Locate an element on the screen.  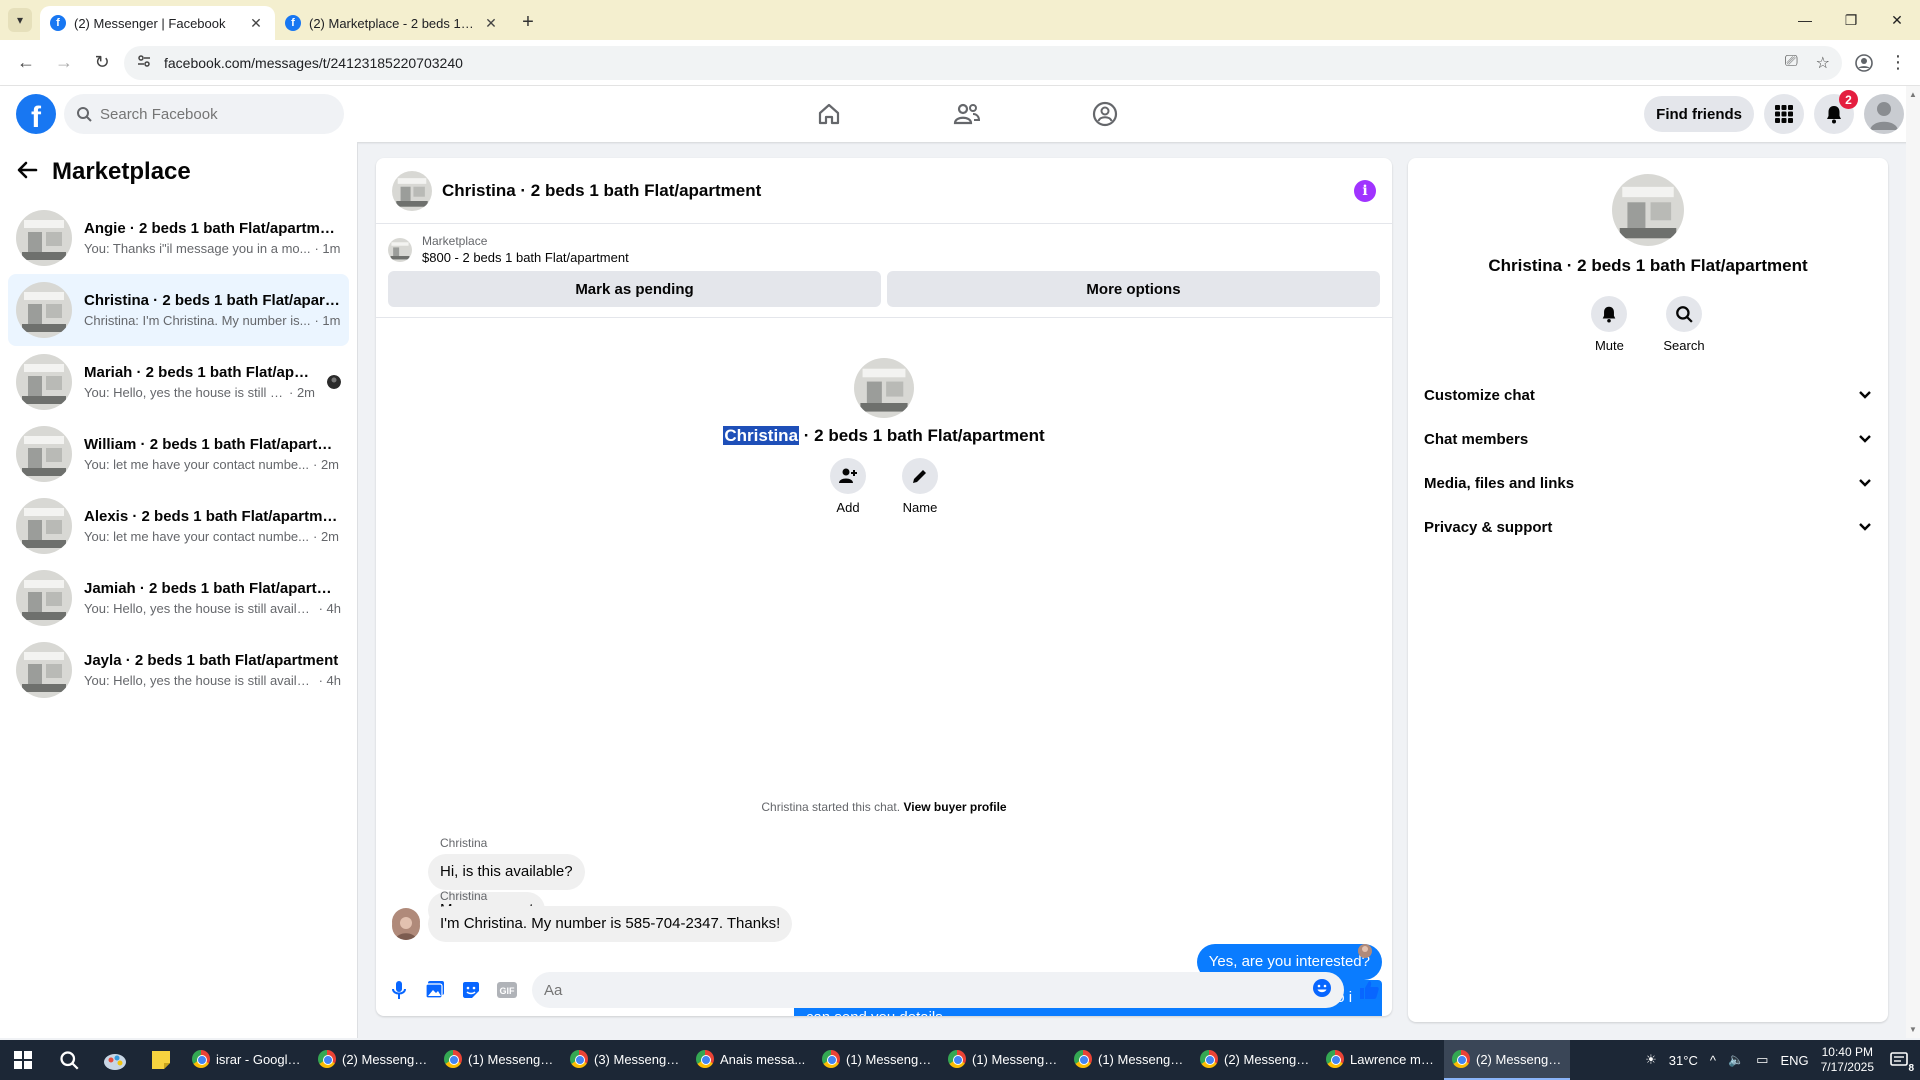
minimize-icon: — is located at coordinates (1805, 20).